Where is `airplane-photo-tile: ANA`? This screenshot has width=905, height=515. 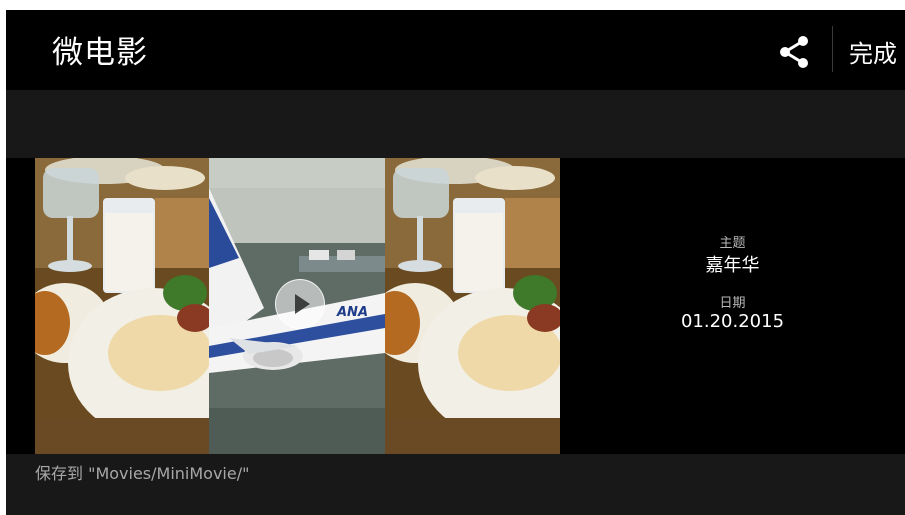
airplane-photo-tile: ANA is located at coordinates (297, 306).